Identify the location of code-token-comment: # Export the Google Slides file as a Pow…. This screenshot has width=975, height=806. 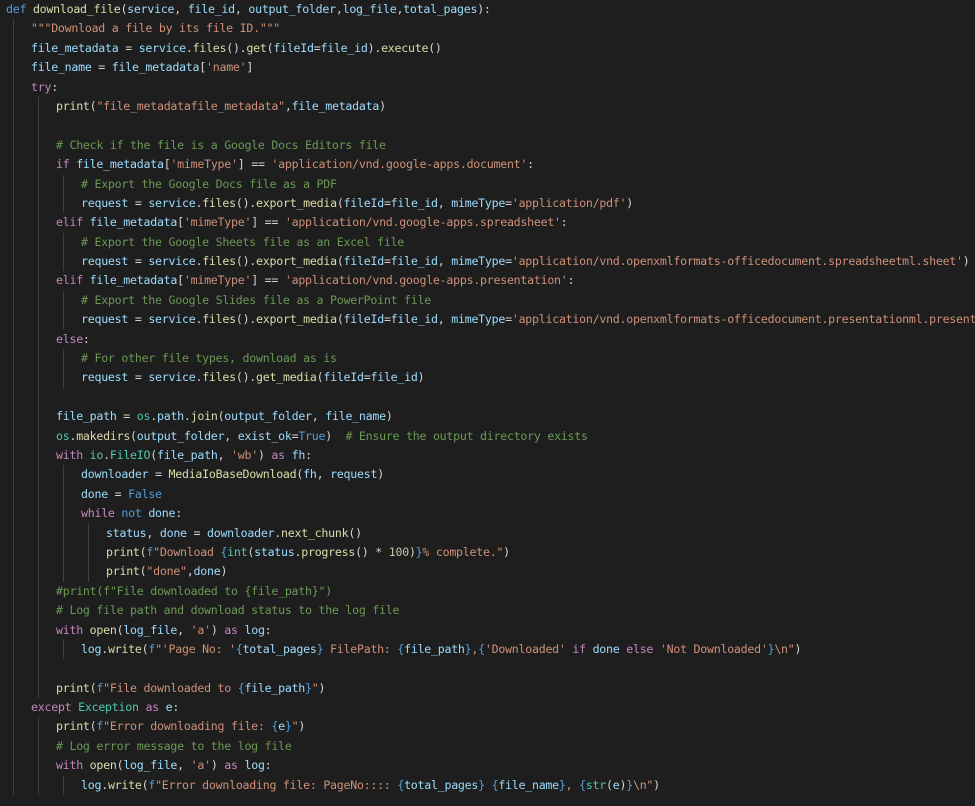
(256, 299).